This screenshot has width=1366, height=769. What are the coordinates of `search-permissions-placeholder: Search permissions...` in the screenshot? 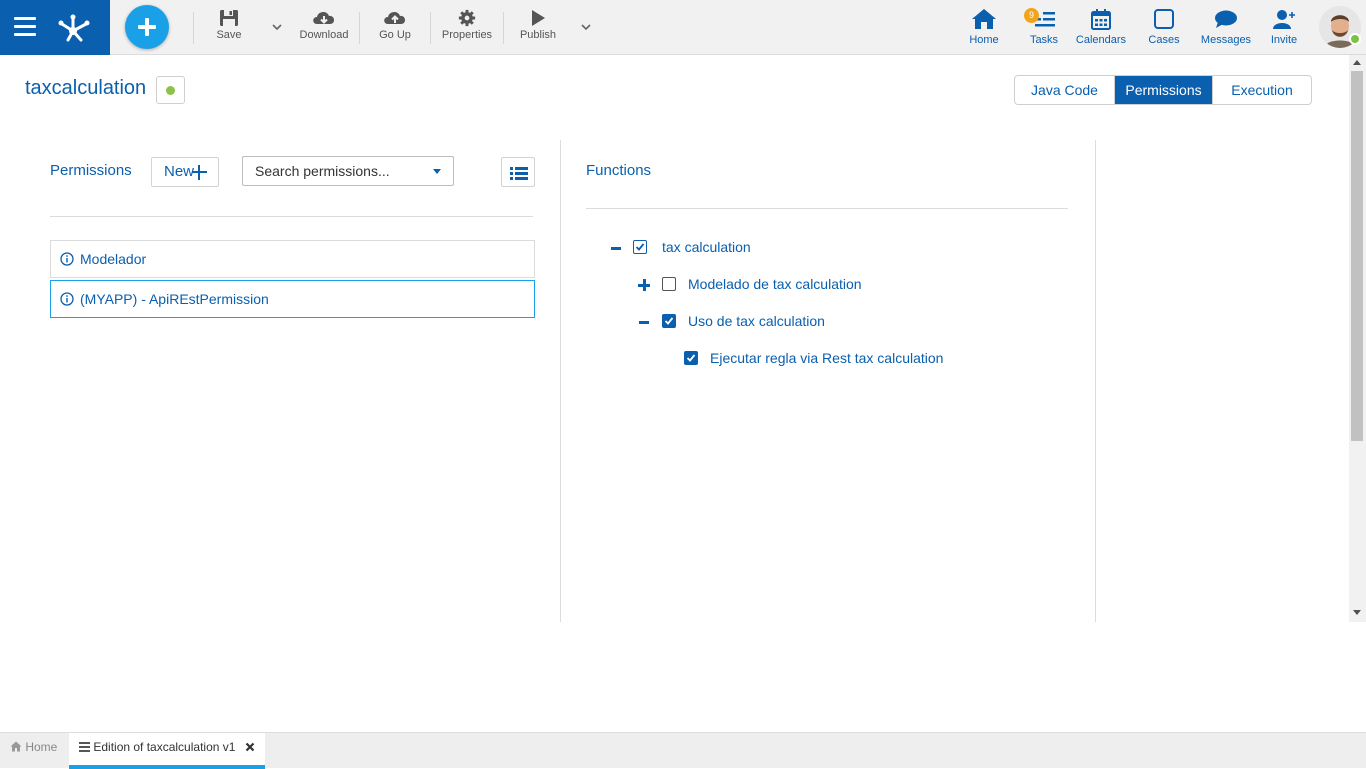 It's located at (322, 171).